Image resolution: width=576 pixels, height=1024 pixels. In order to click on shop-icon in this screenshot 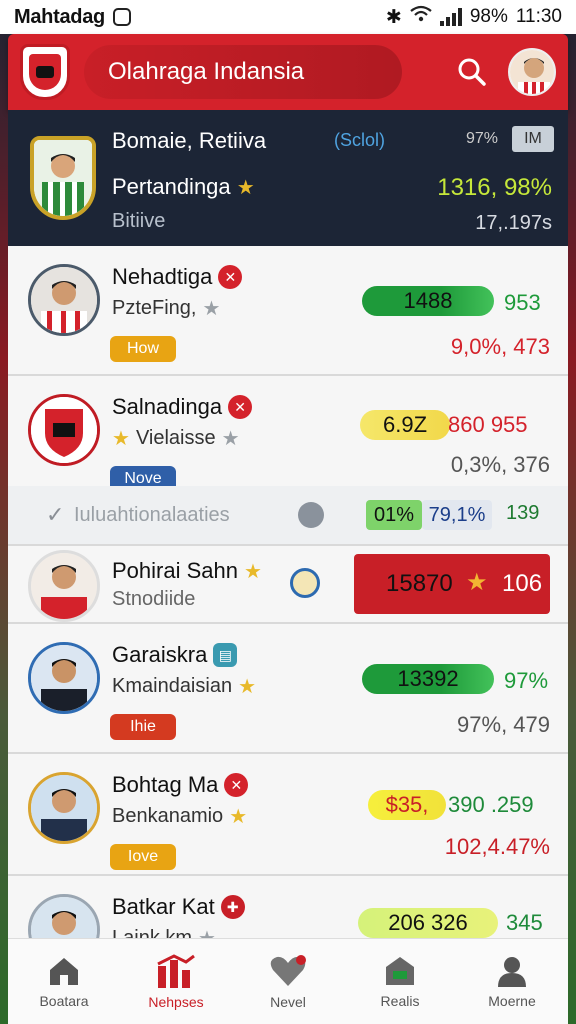, I will do `click(400, 970)`.